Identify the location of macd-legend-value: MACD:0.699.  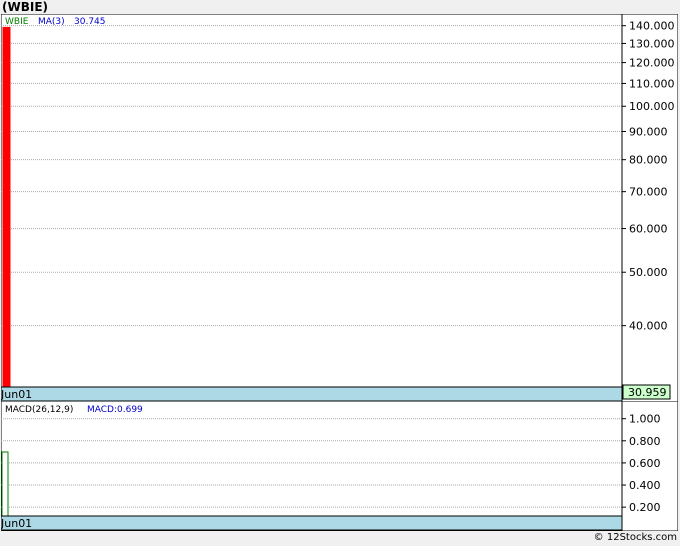
(115, 410).